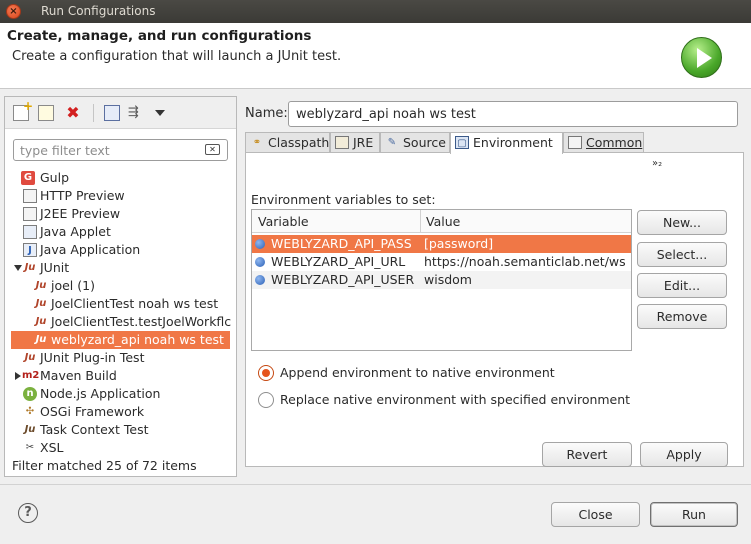 Image resolution: width=751 pixels, height=544 pixels. I want to click on table-row: WEBLYZARD_API_USER wisdom, so click(441, 280).